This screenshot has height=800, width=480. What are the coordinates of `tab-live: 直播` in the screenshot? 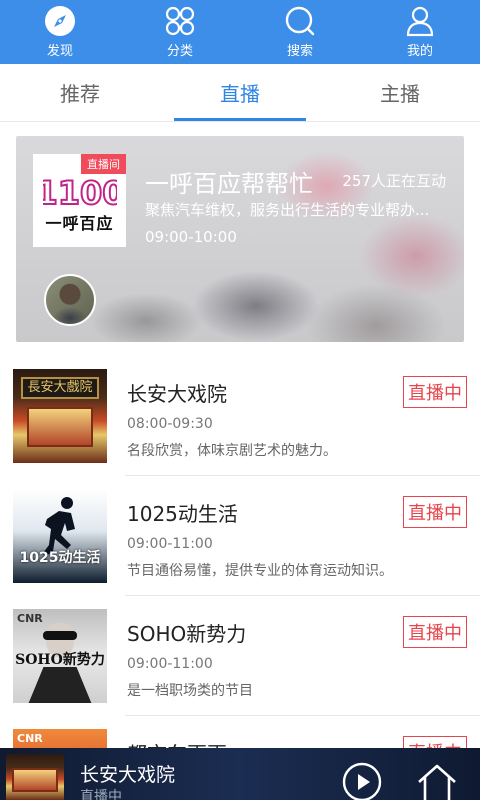 It's located at (240, 92).